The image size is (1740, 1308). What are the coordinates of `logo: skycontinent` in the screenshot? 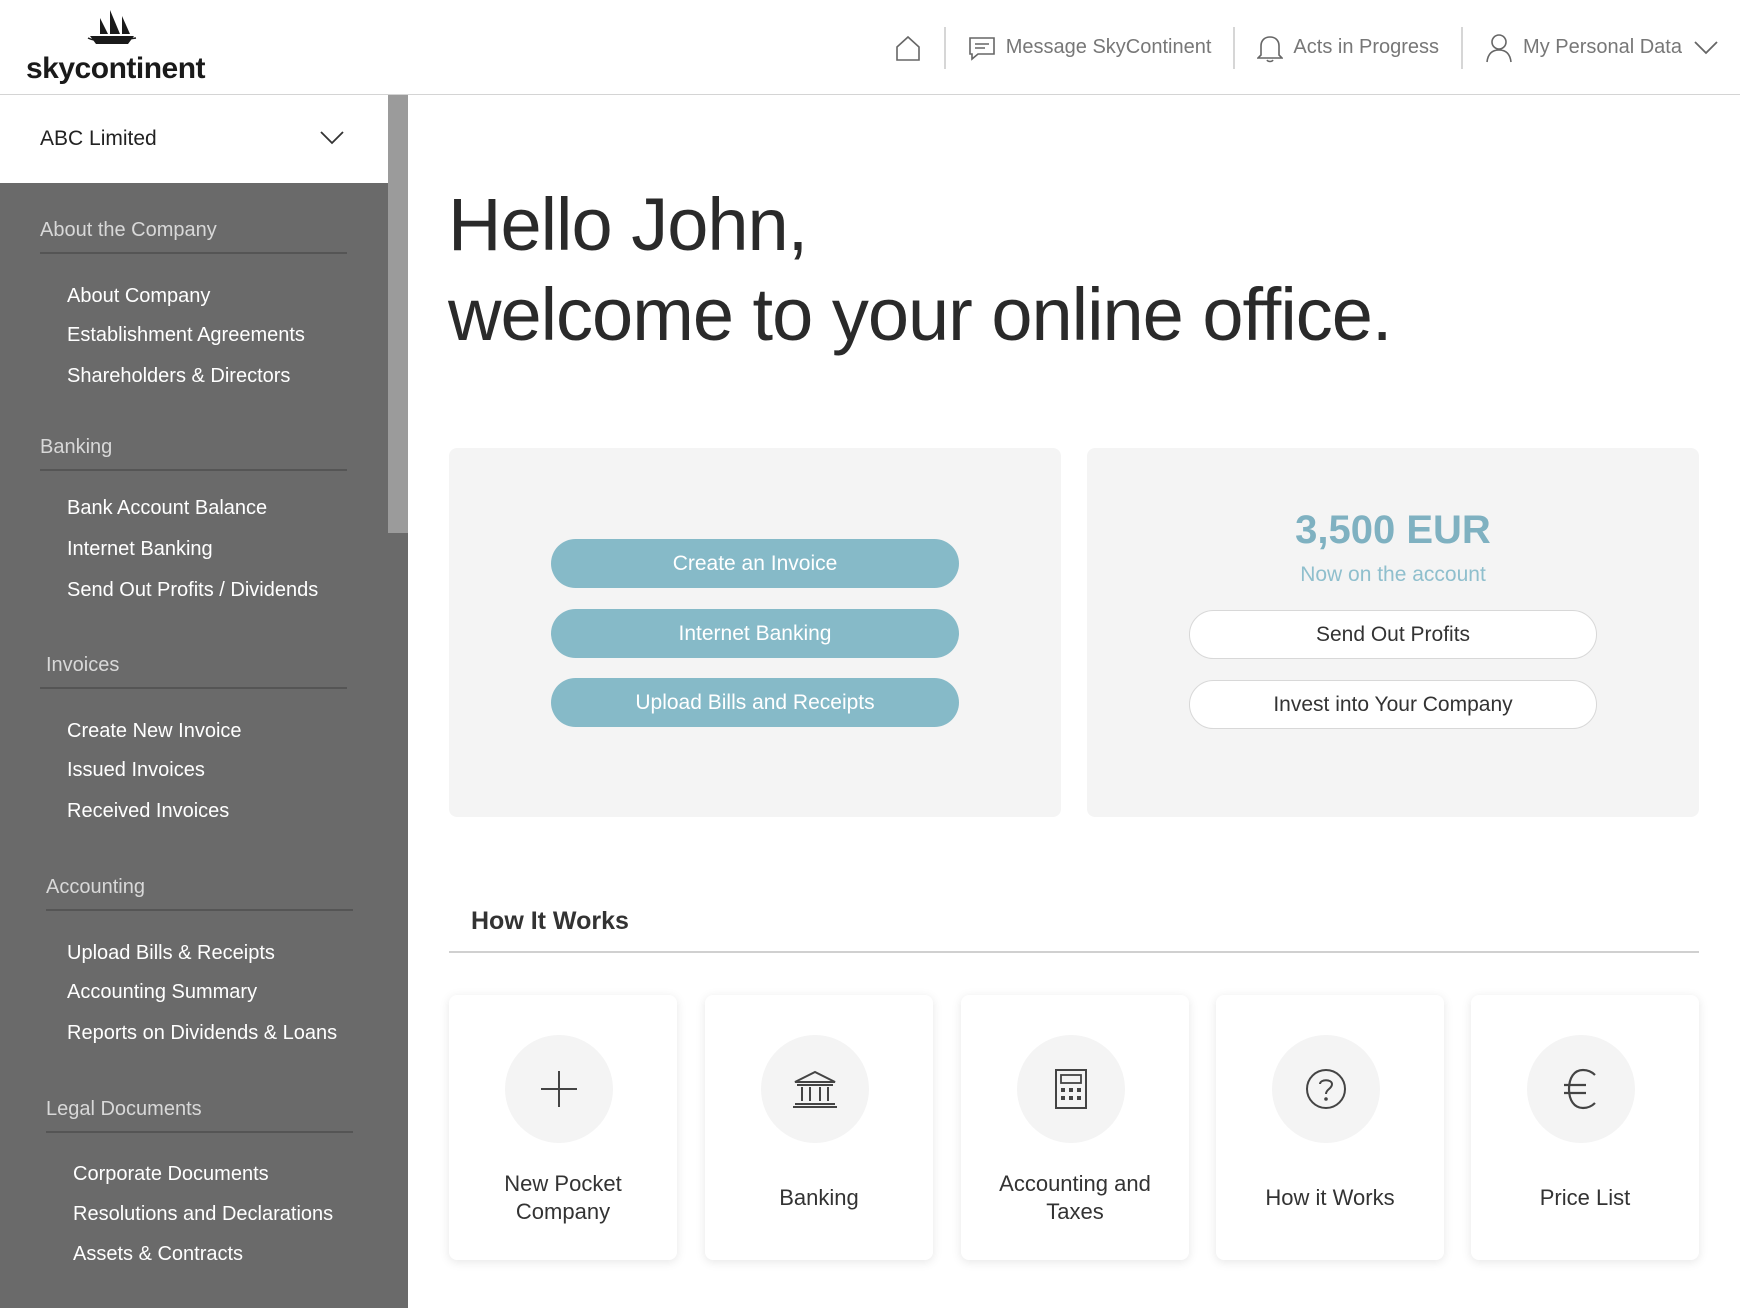 It's located at (116, 47).